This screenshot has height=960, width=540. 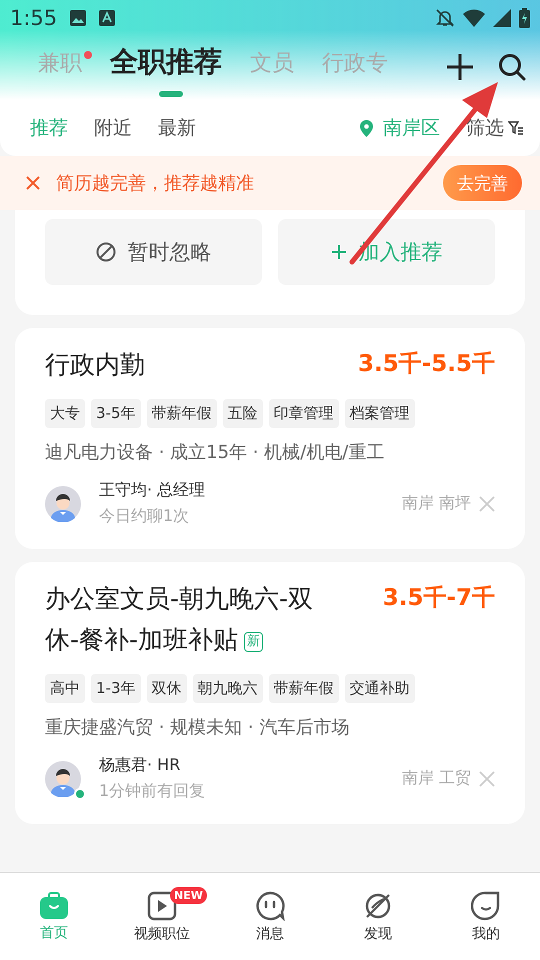 What do you see at coordinates (436, 778) in the screenshot?
I see `job-area: 南岸 工贸` at bounding box center [436, 778].